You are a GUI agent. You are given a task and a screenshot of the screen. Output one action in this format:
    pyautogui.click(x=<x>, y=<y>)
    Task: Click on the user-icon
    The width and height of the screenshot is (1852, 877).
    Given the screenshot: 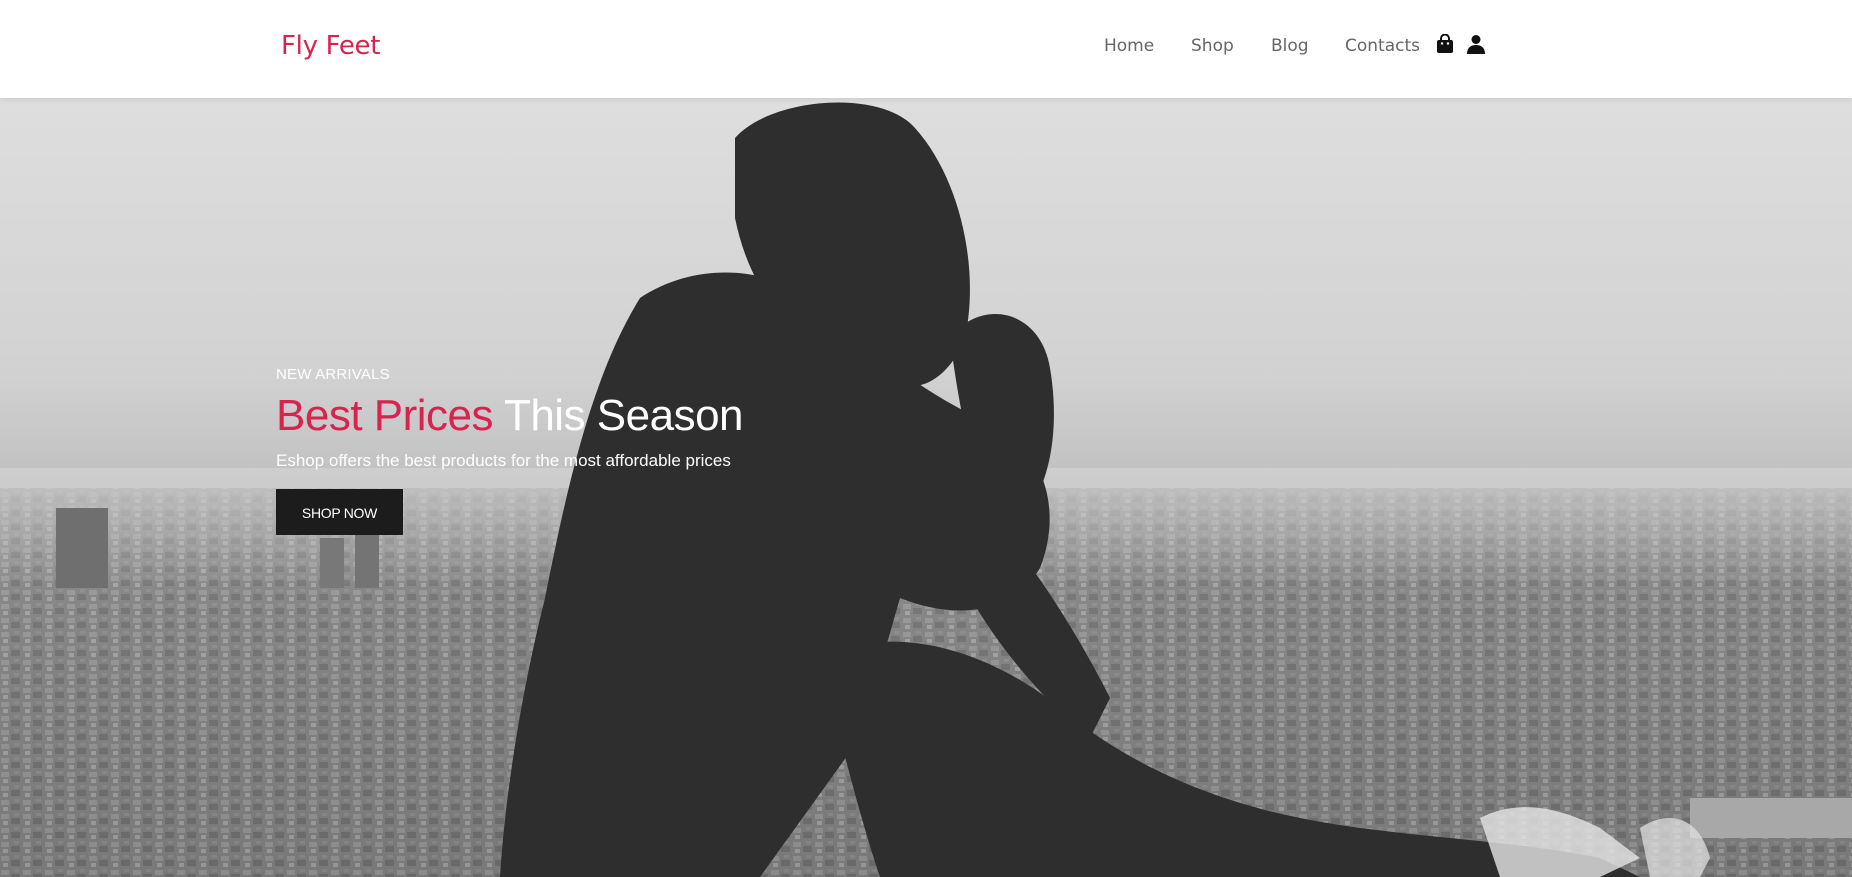 What is the action you would take?
    pyautogui.click(x=1477, y=46)
    